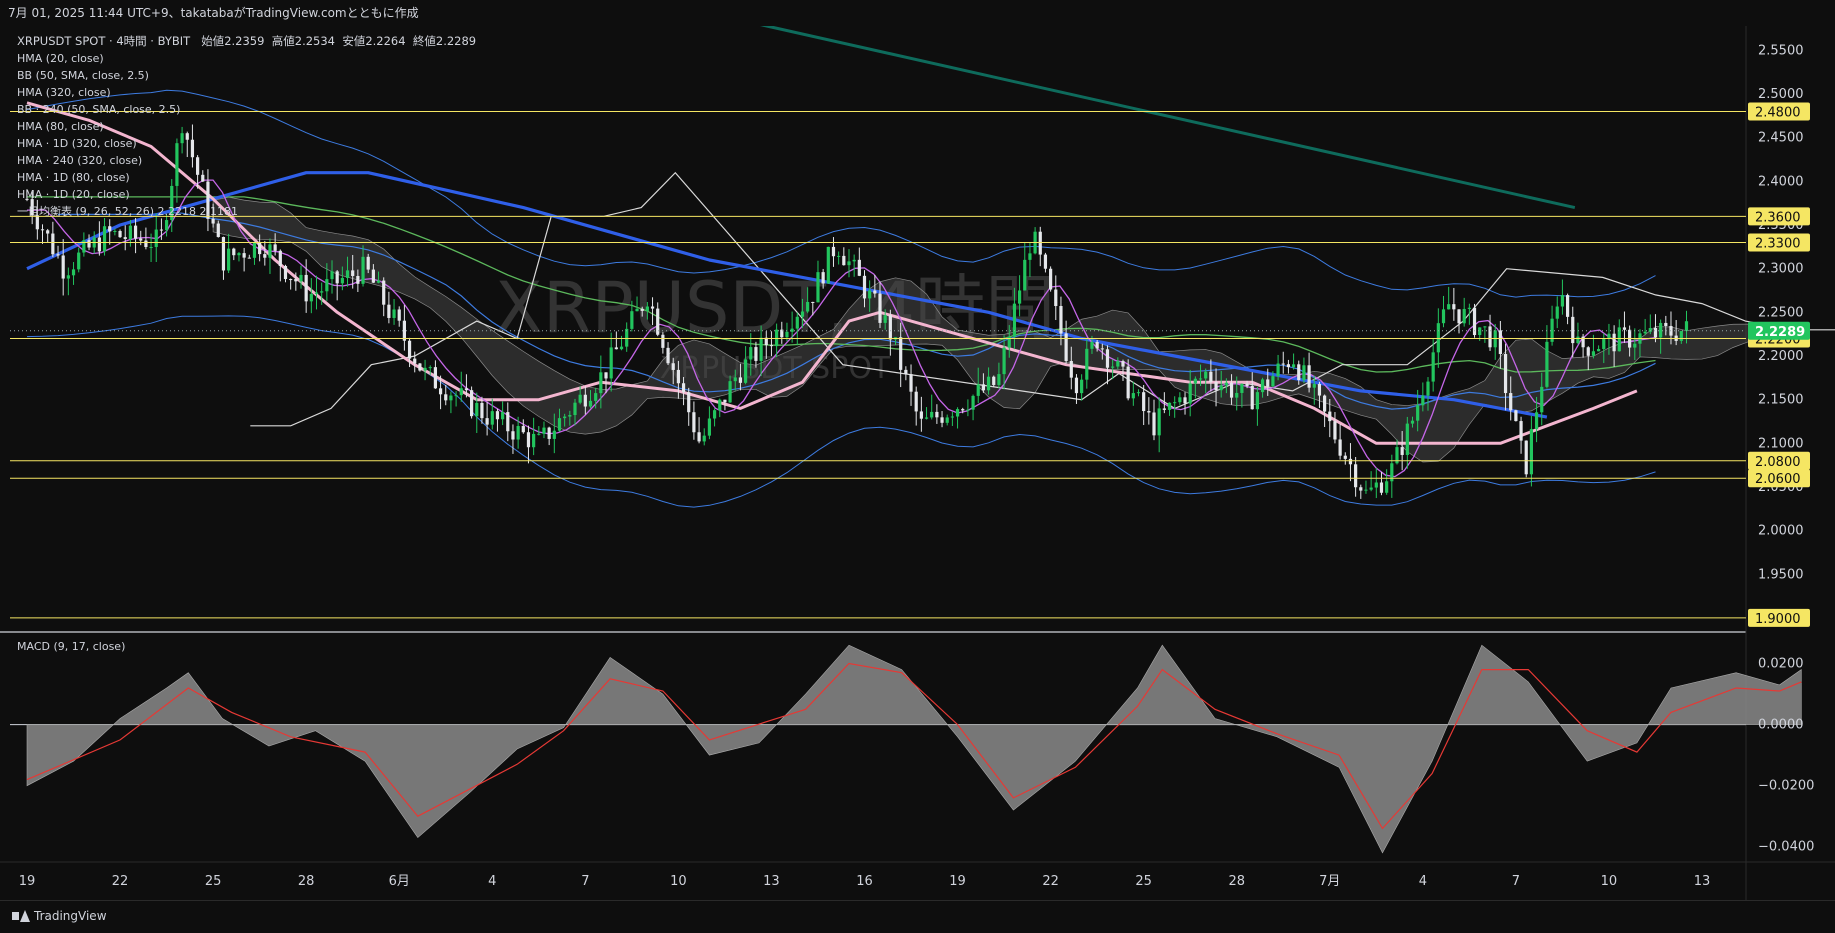 This screenshot has height=933, width=1835. I want to click on price-level-label: 2.4800, so click(1779, 111).